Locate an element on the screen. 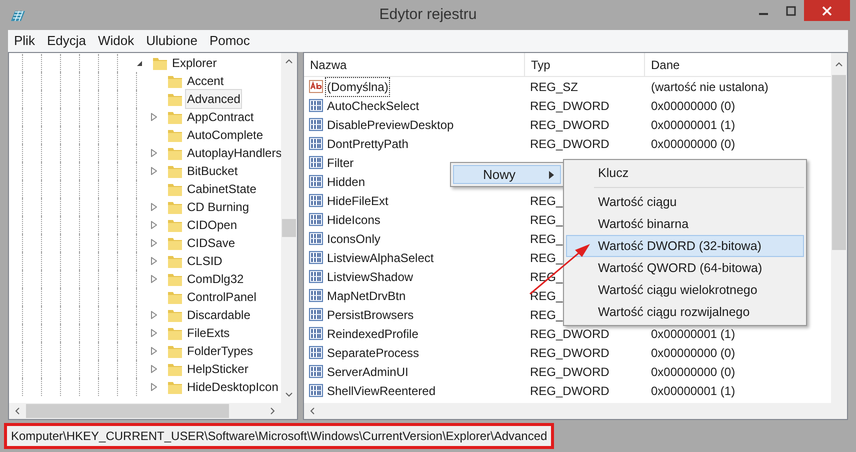  string-value-icon is located at coordinates (316, 86).